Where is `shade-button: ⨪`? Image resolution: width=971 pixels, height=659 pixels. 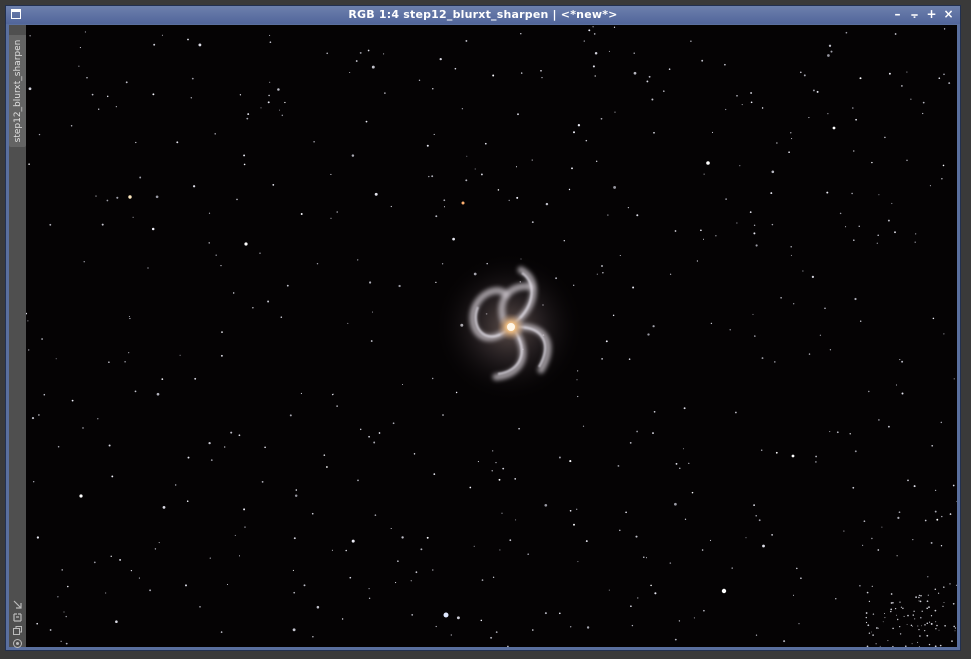
shade-button: ⨪ is located at coordinates (914, 14).